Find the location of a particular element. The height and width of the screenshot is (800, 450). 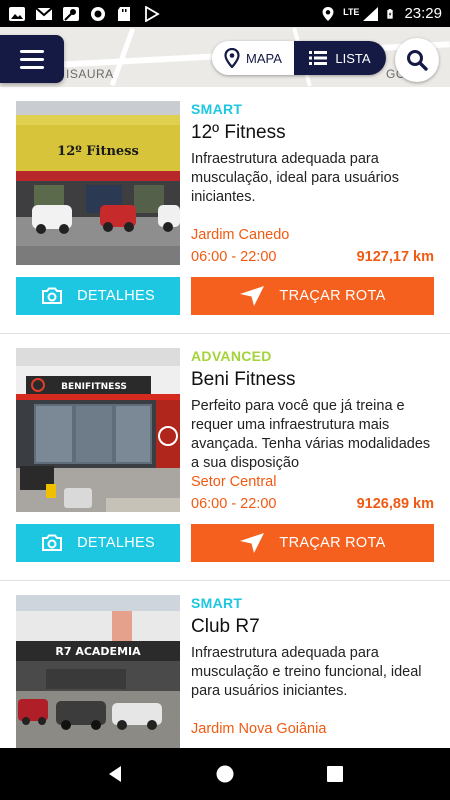

gym-distance: 9127,17 km is located at coordinates (395, 257).